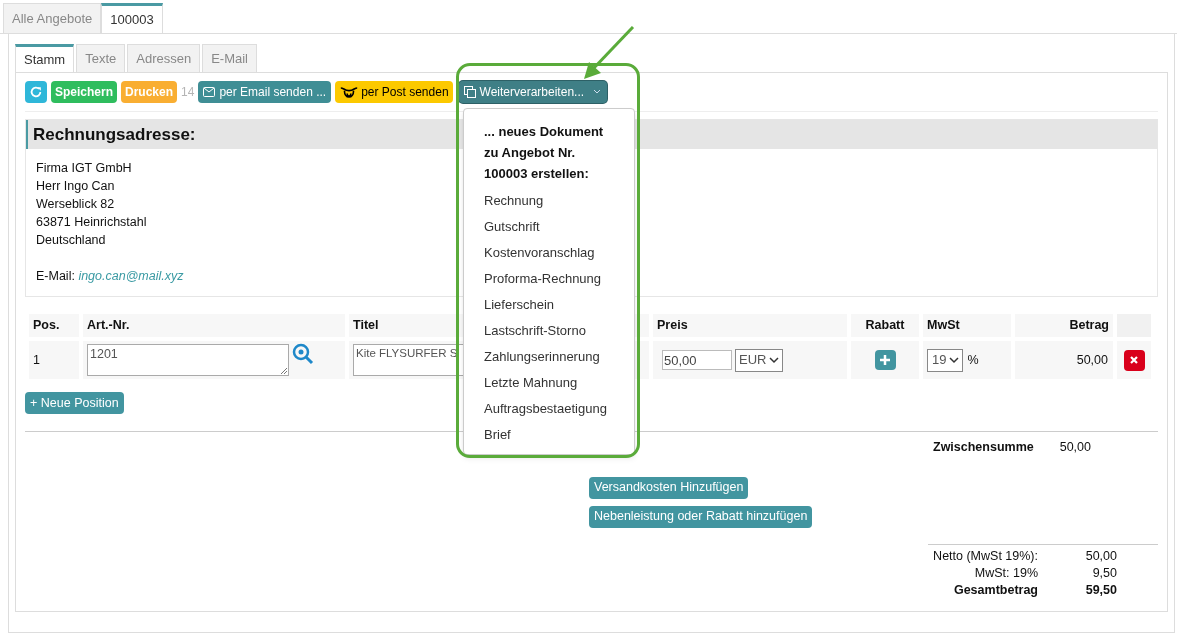 The image size is (1177, 634). Describe the element at coordinates (1064, 325) in the screenshot. I see `column-header: Betrag` at that location.